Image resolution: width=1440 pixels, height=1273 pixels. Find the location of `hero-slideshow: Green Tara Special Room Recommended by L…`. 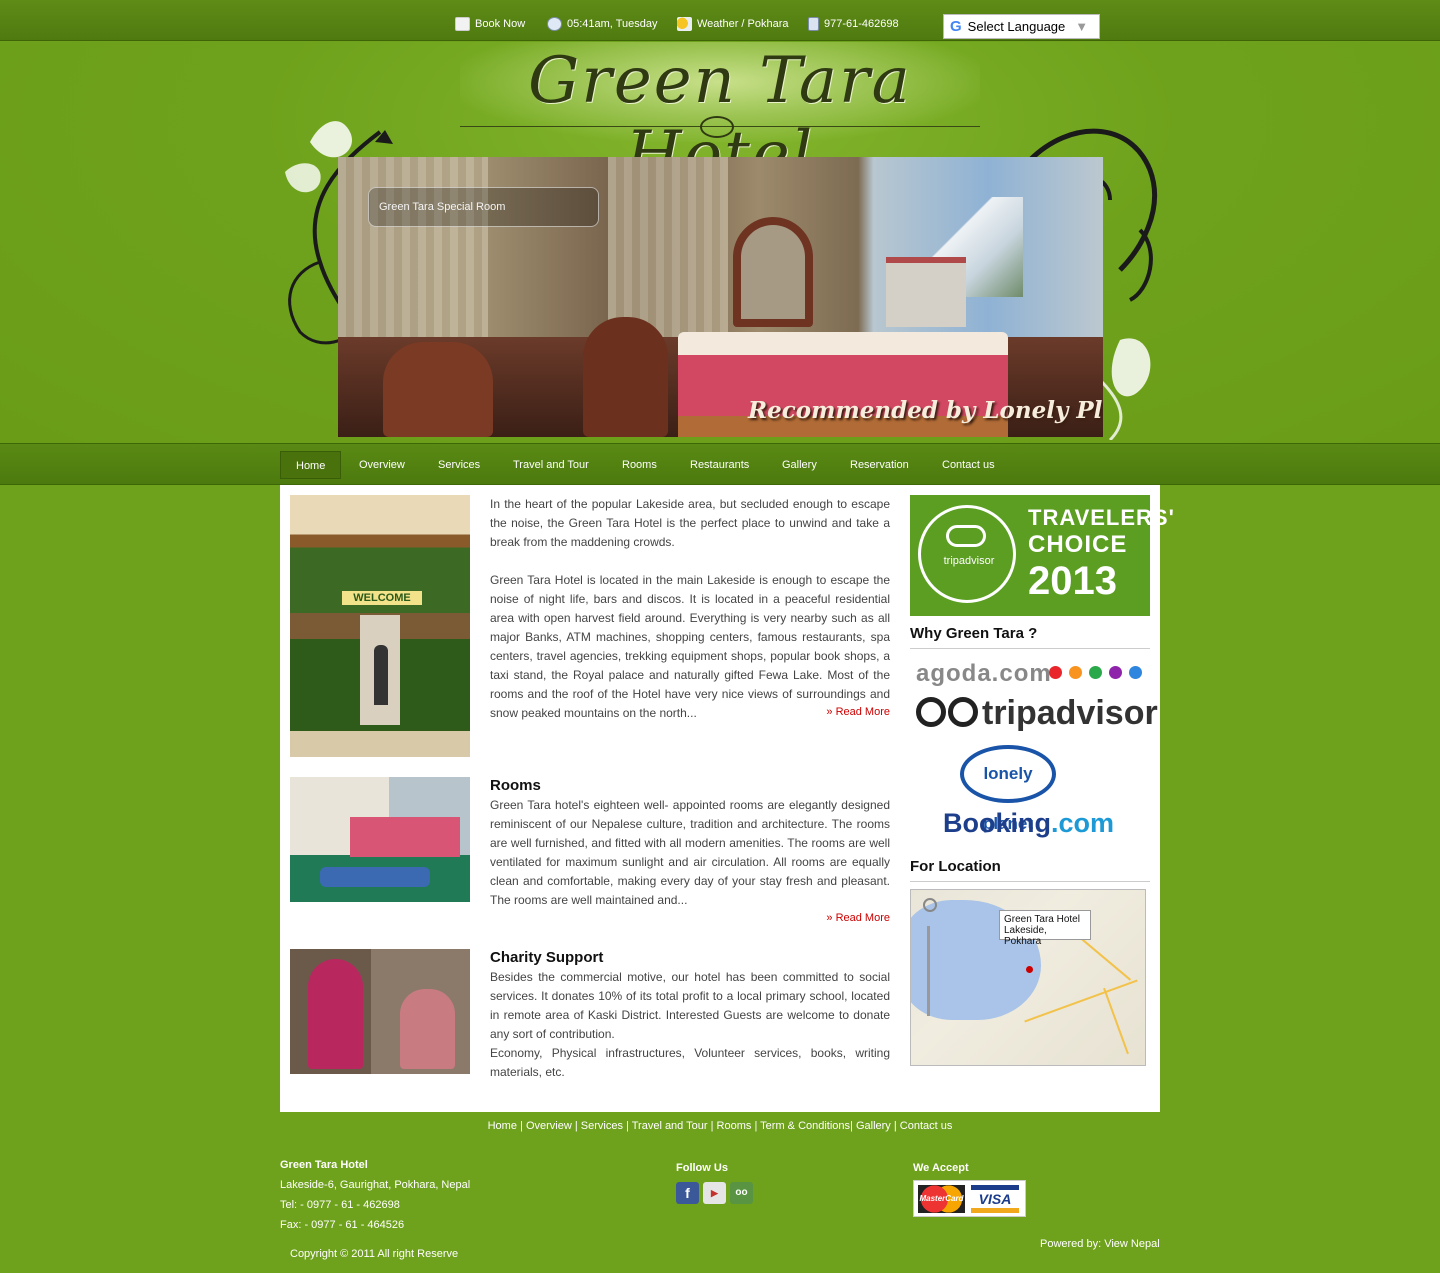

hero-slideshow: Green Tara Special Room Recommended by L… is located at coordinates (720, 297).